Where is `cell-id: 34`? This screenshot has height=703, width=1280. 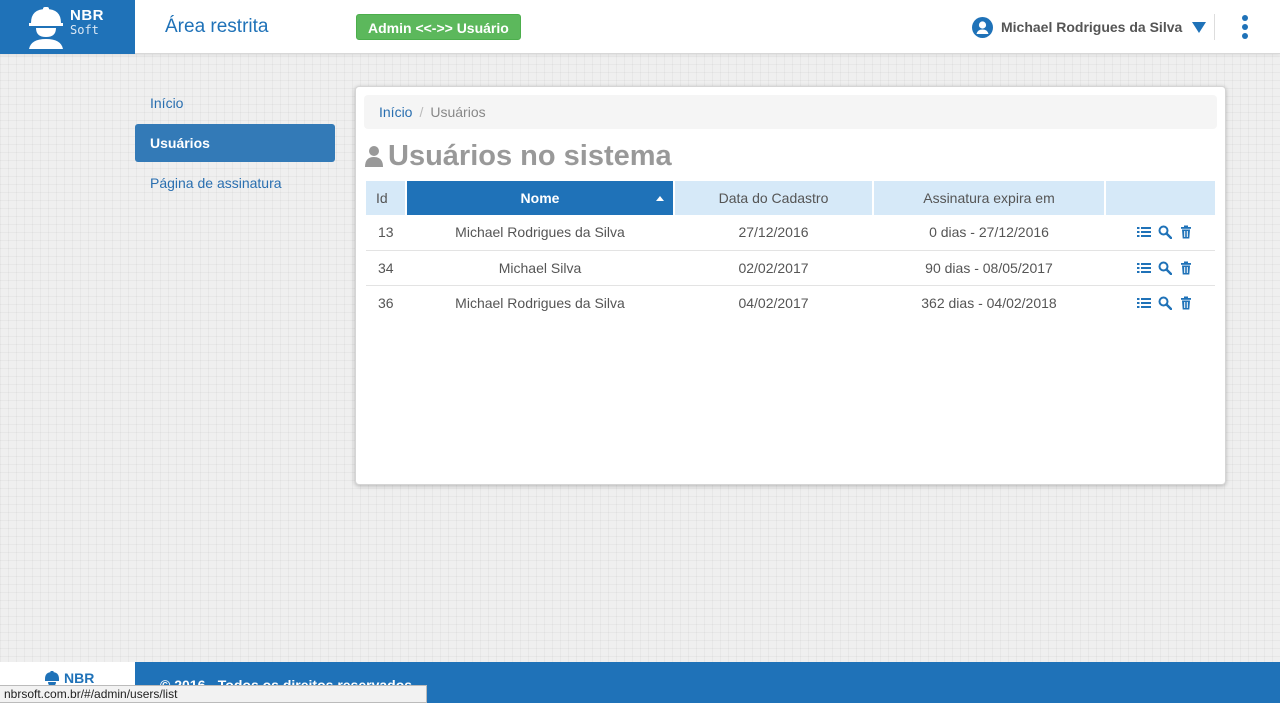 cell-id: 34 is located at coordinates (386, 268).